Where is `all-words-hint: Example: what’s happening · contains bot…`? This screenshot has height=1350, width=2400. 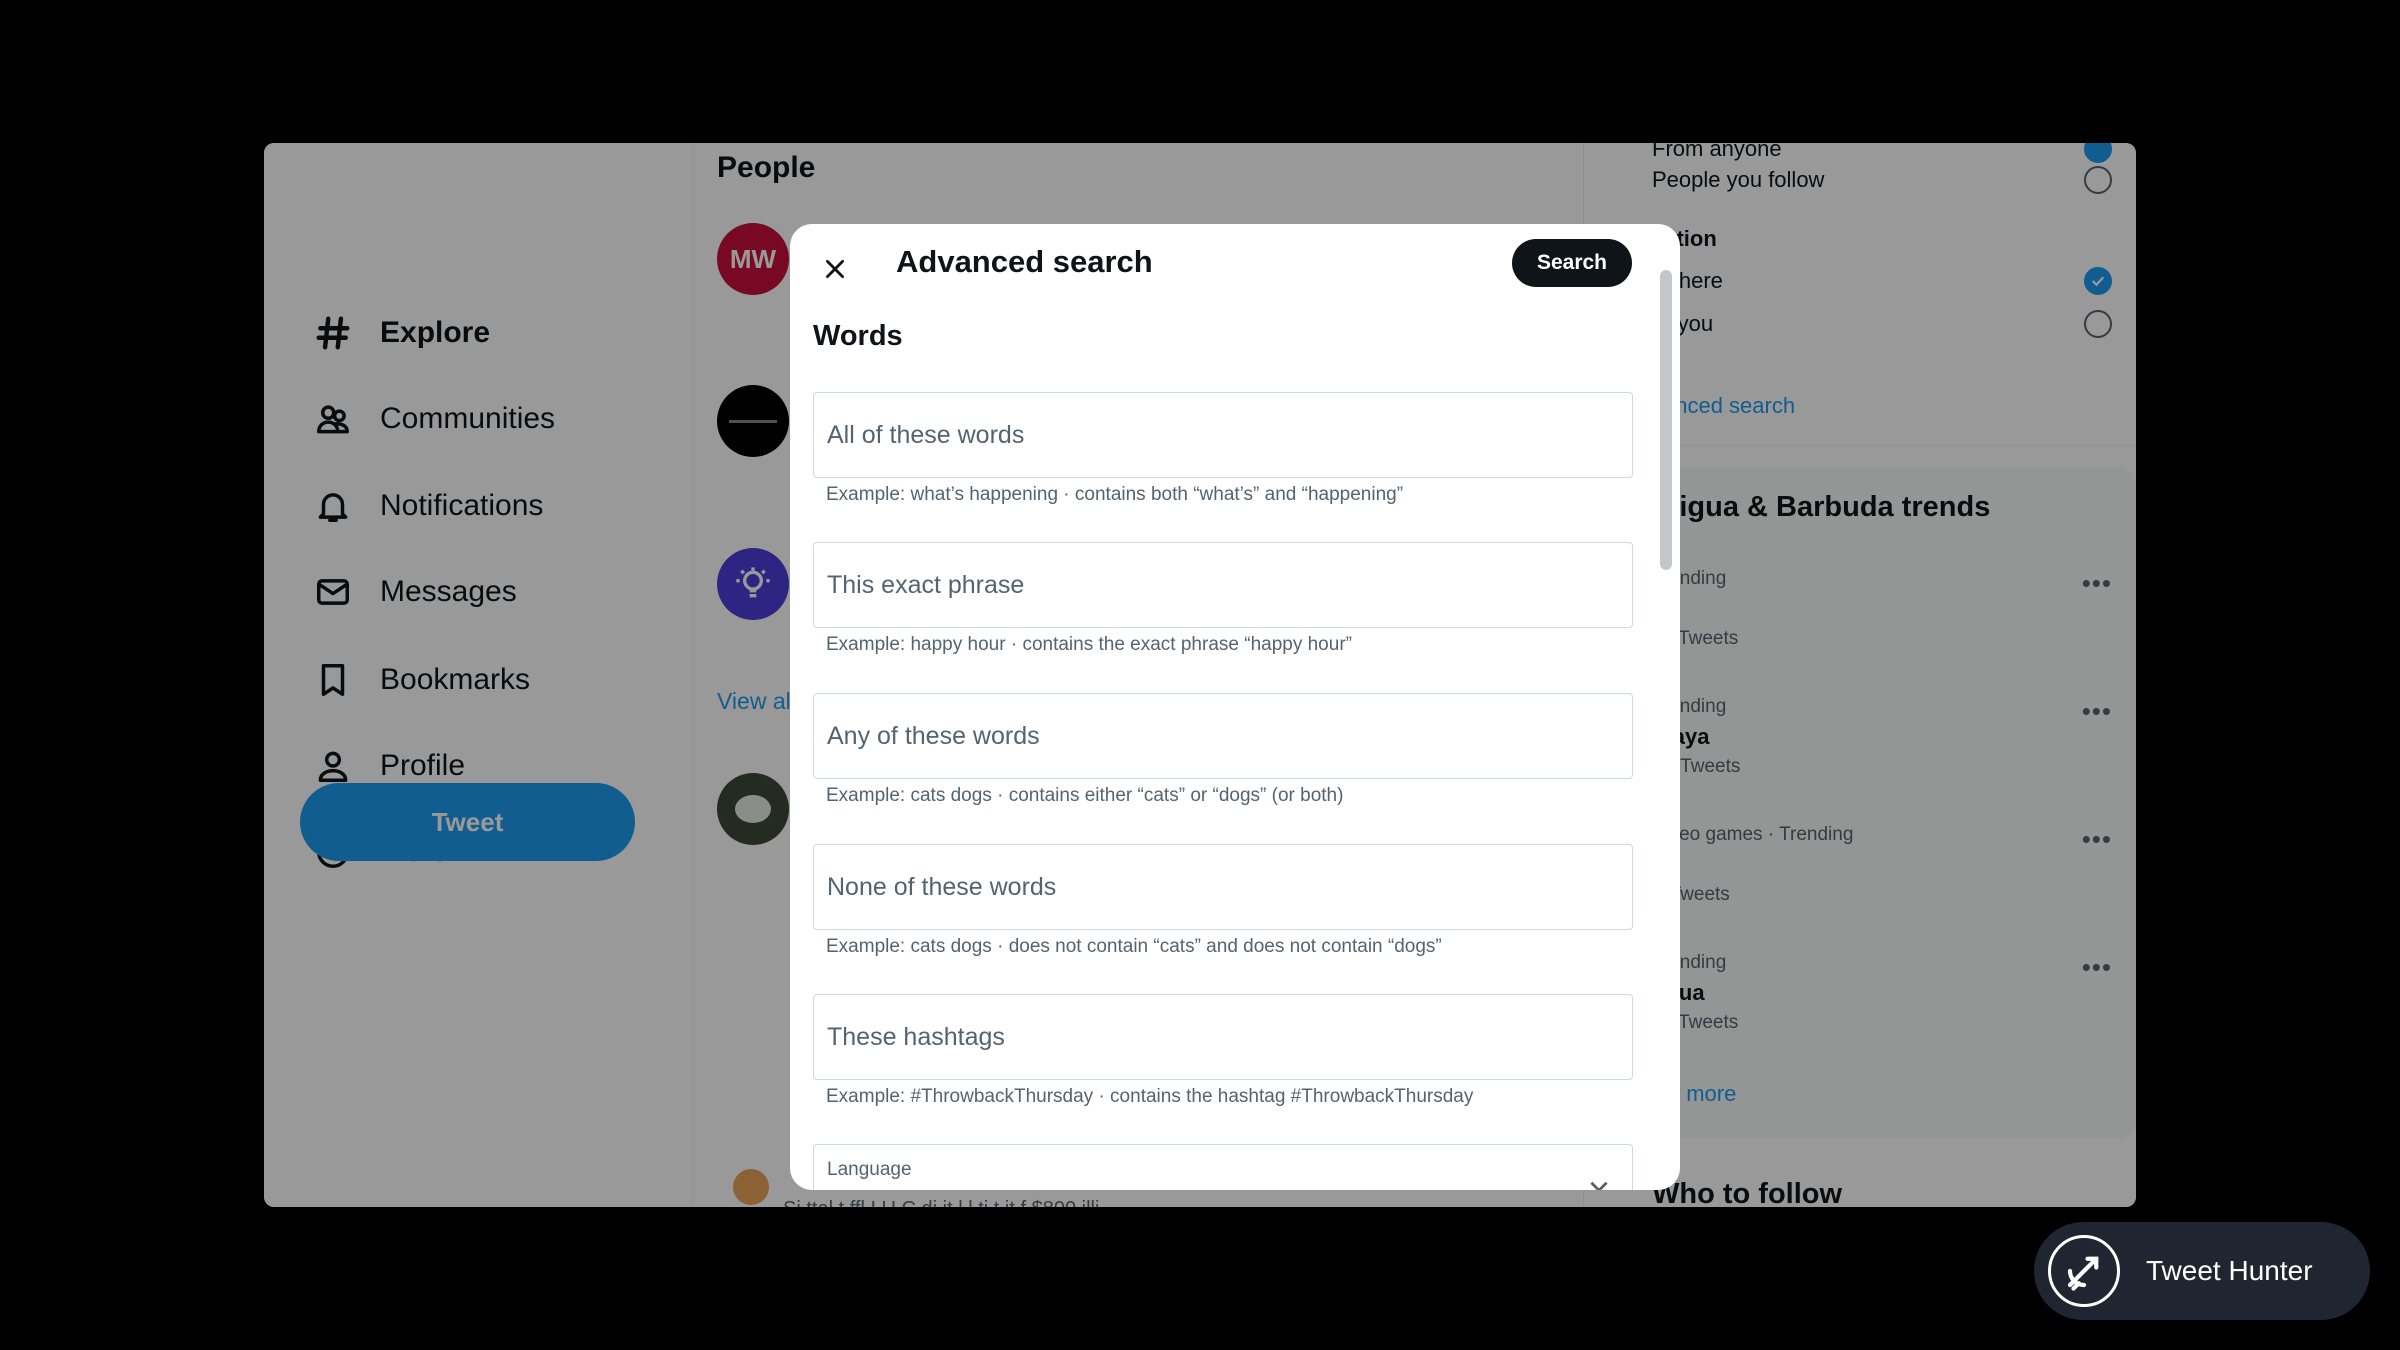
all-words-hint: Example: what’s happening · contains bot… is located at coordinates (1115, 494).